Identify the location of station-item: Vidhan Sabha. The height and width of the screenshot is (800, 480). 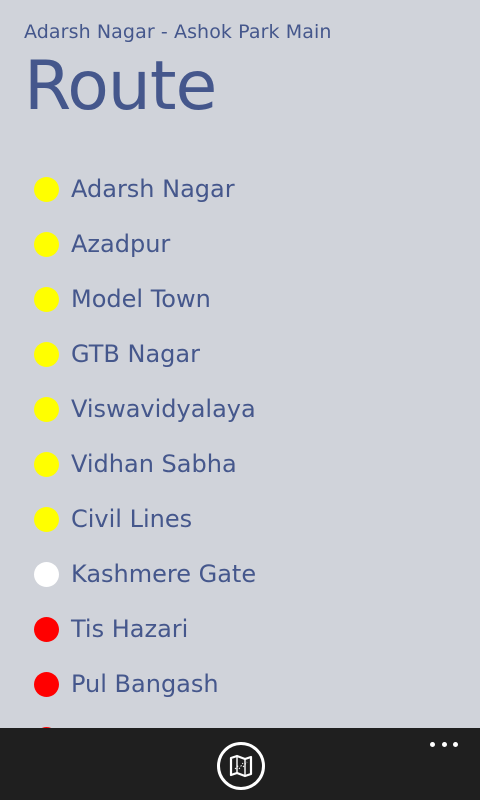
(240, 465).